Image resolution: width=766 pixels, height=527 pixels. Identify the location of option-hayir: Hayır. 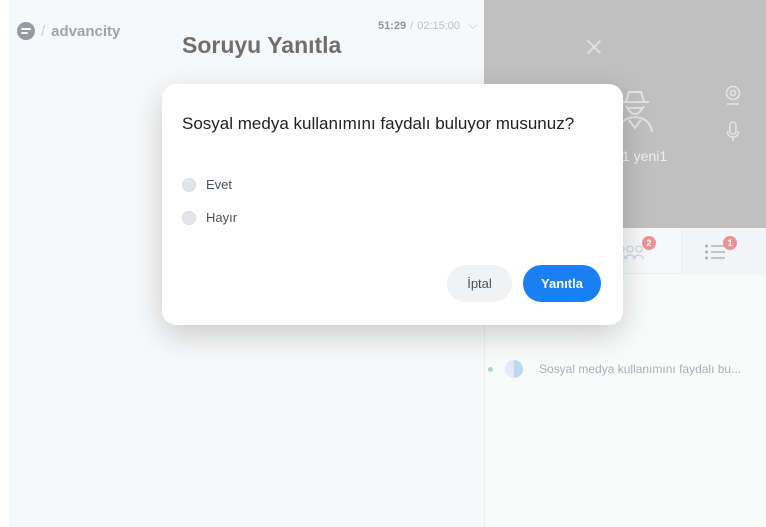
(209, 217).